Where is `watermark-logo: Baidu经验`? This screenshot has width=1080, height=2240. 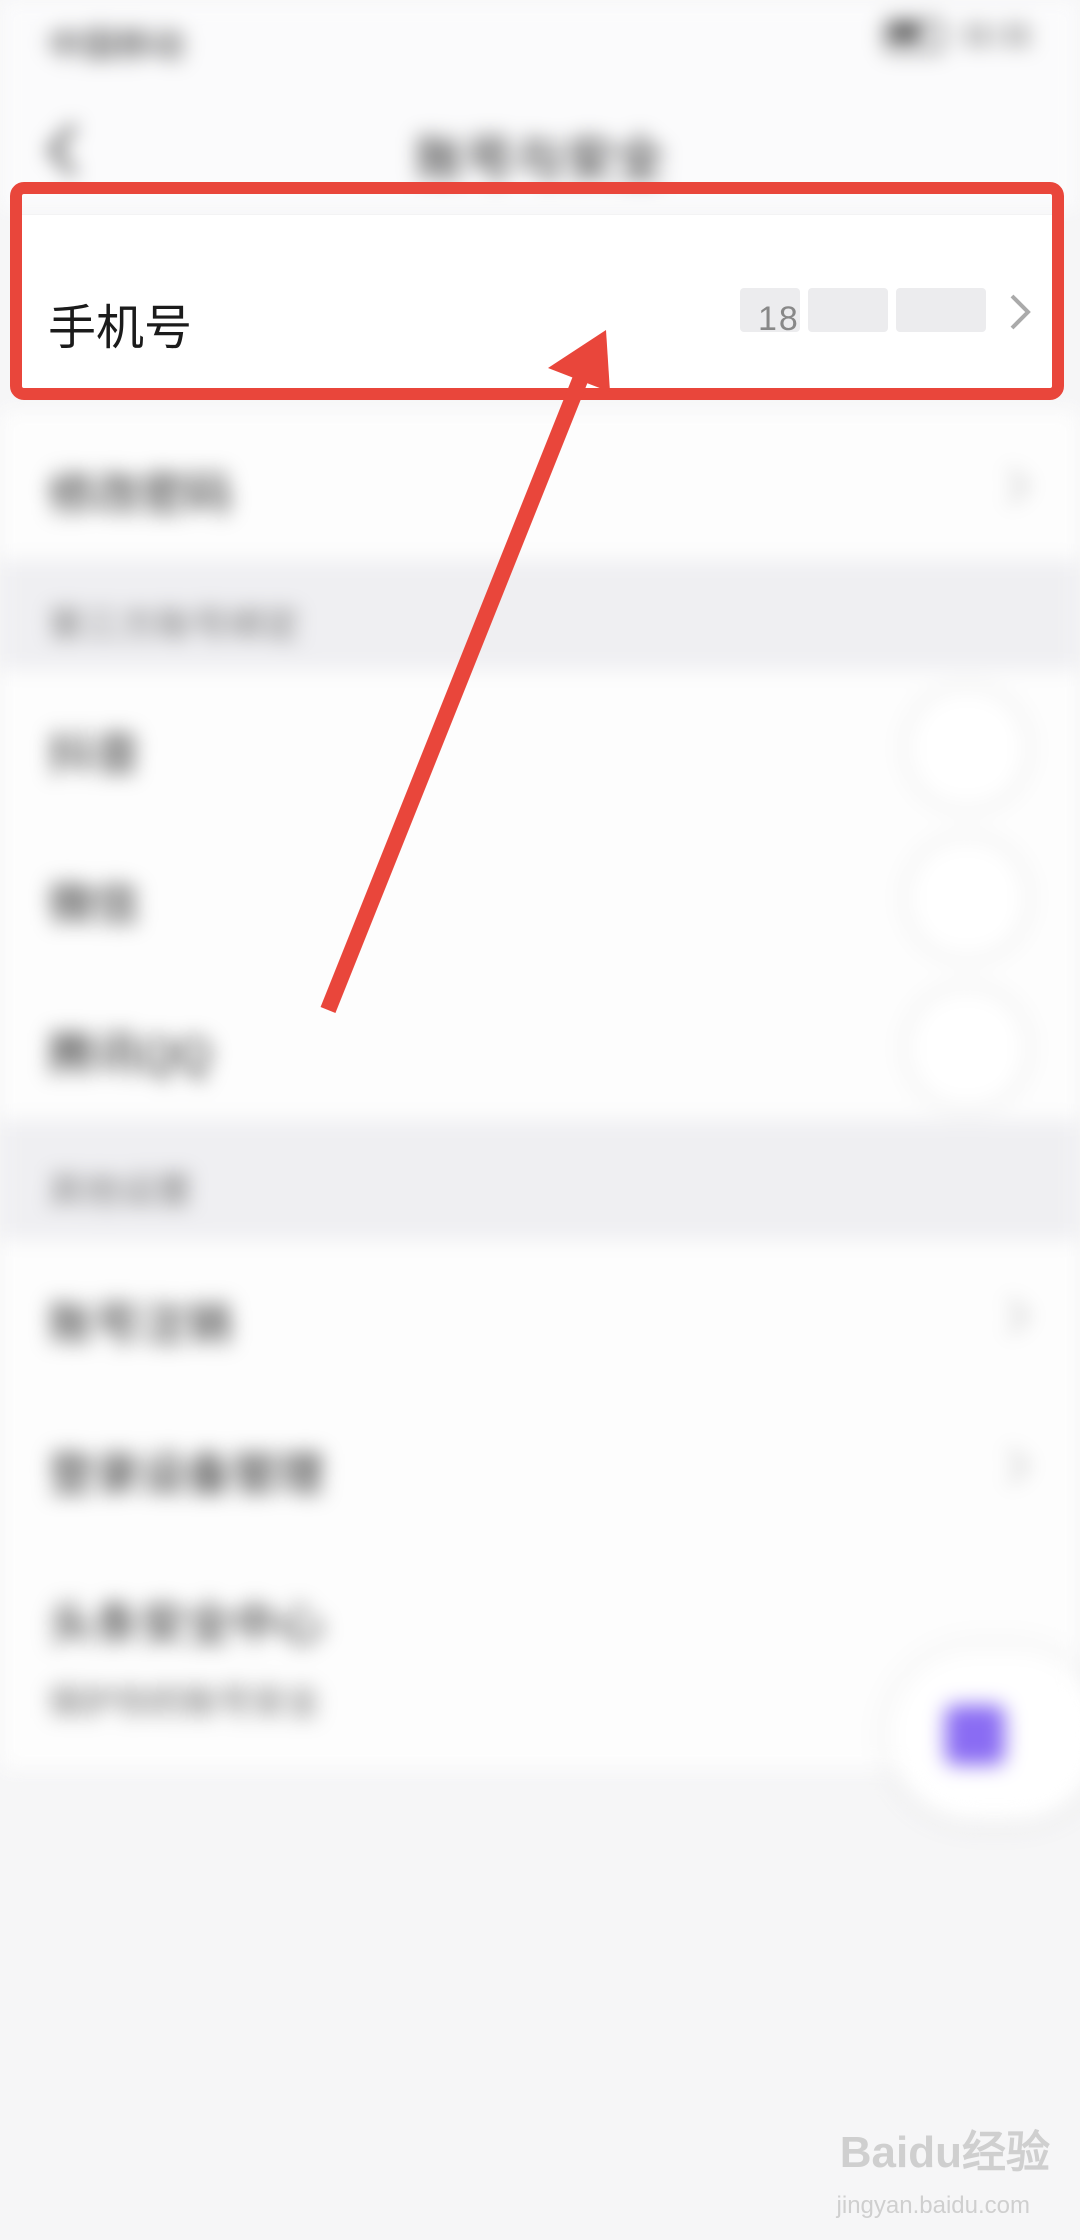
watermark-logo: Baidu经验 is located at coordinates (944, 2152).